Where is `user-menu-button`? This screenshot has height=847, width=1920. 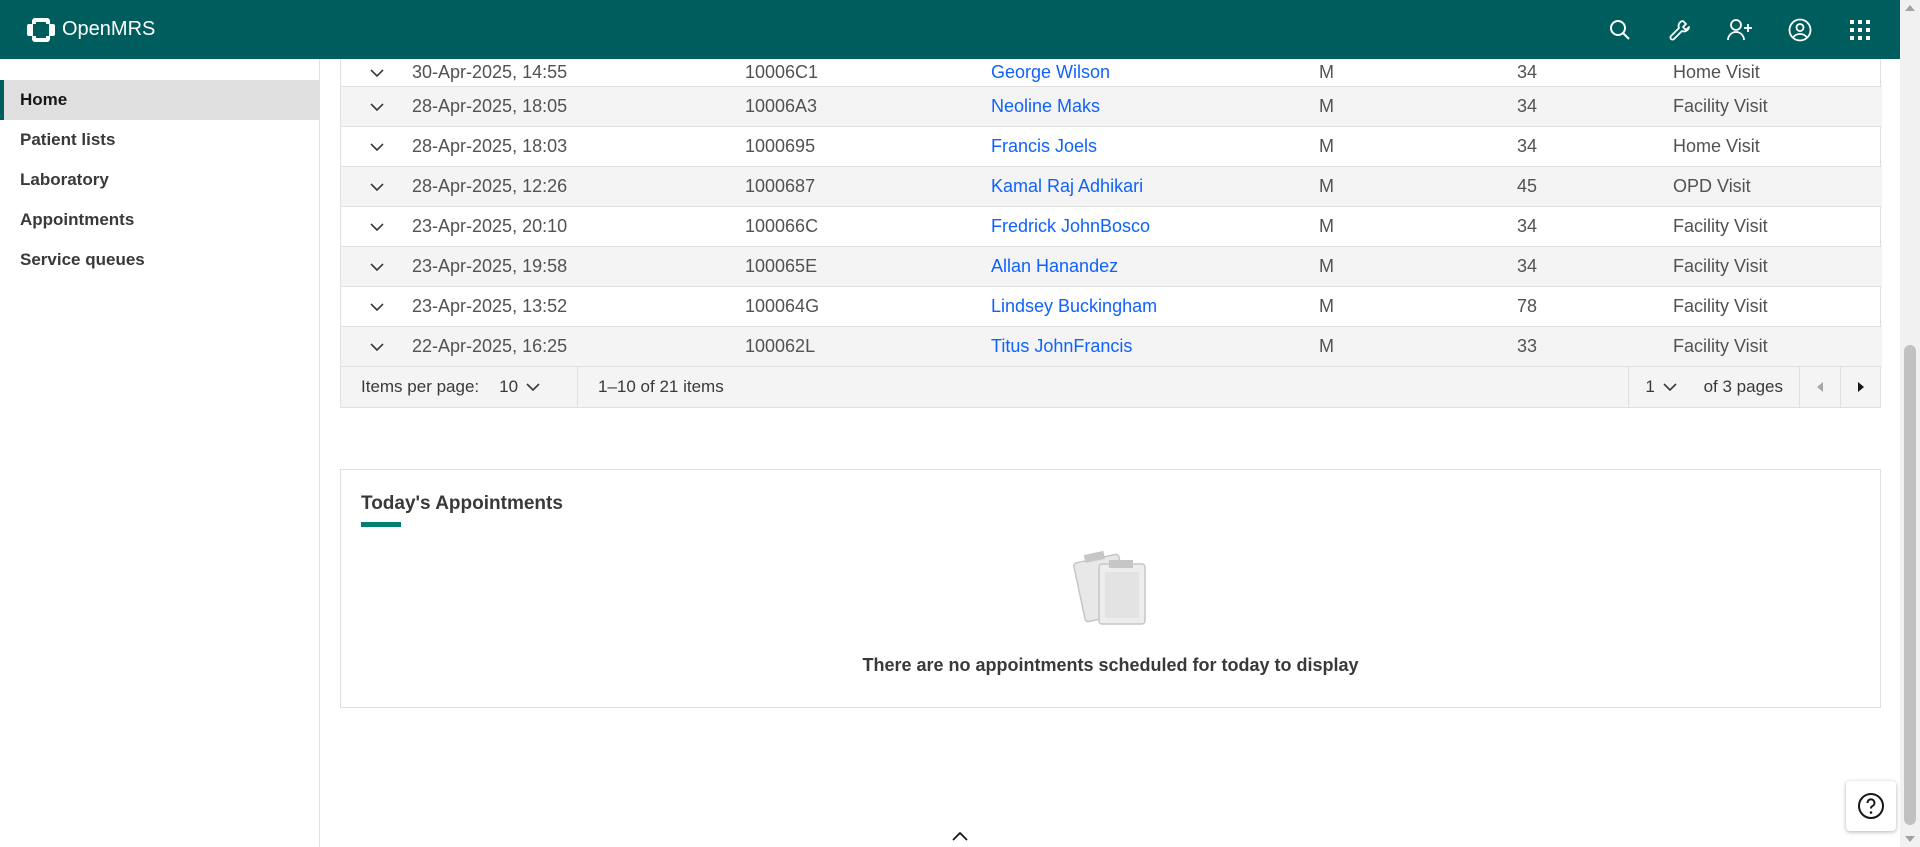 user-menu-button is located at coordinates (1800, 29).